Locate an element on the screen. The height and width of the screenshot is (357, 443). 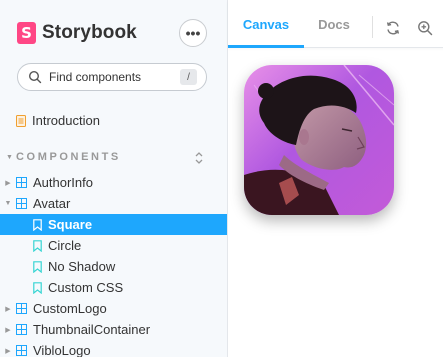
sidebar-item-authorinfo: ▶ AuthorInfo is located at coordinates (113, 182).